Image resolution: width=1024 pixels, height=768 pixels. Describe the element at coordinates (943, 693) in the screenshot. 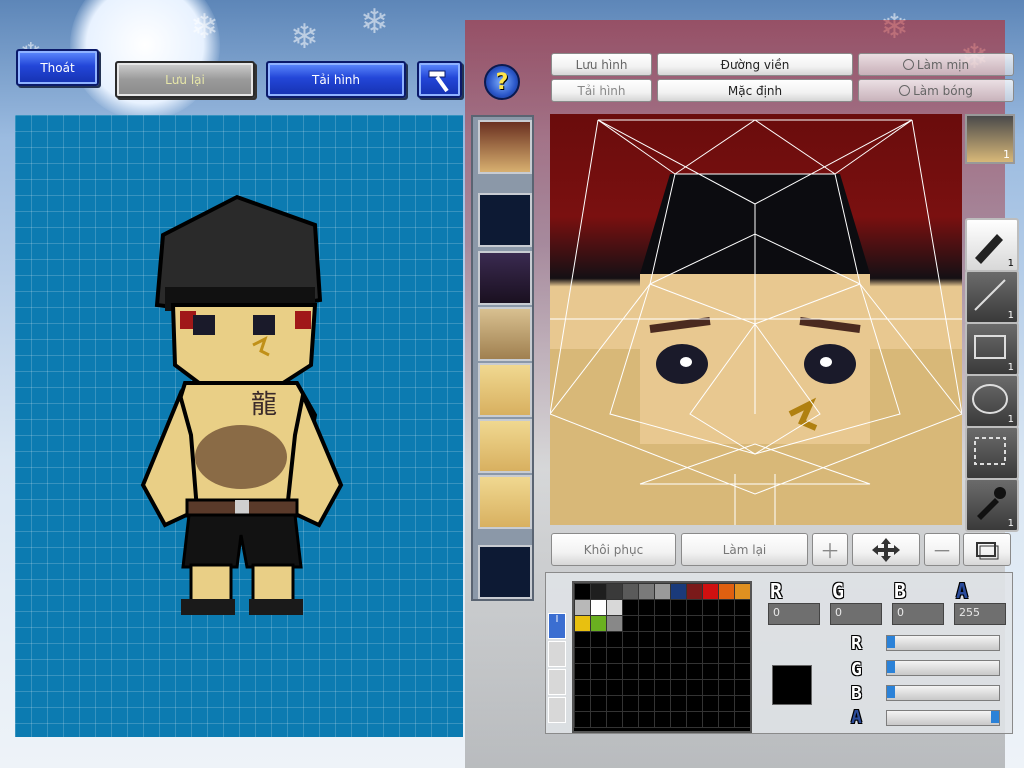

I see `blue-slider` at that location.